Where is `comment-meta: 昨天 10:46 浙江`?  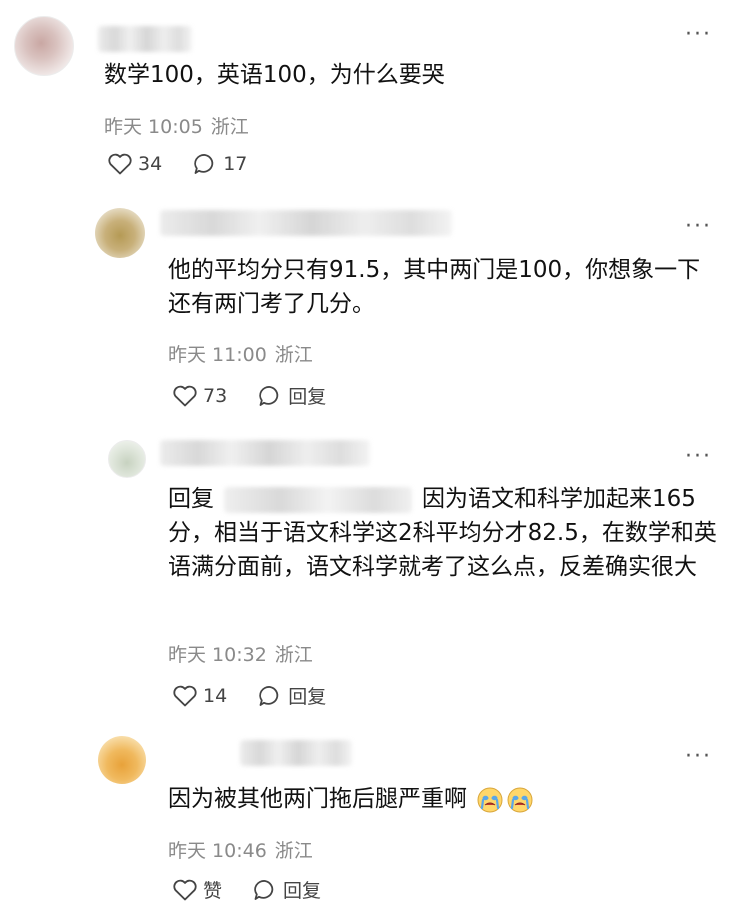
comment-meta: 昨天 10:46 浙江 is located at coordinates (240, 849).